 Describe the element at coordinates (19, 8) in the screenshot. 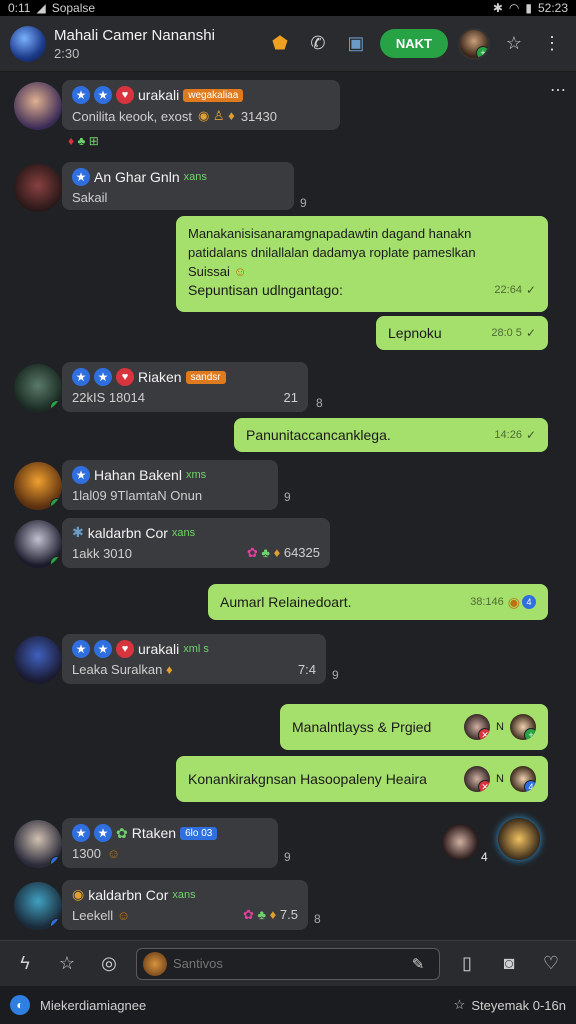

I see `status-time: 0:11` at that location.